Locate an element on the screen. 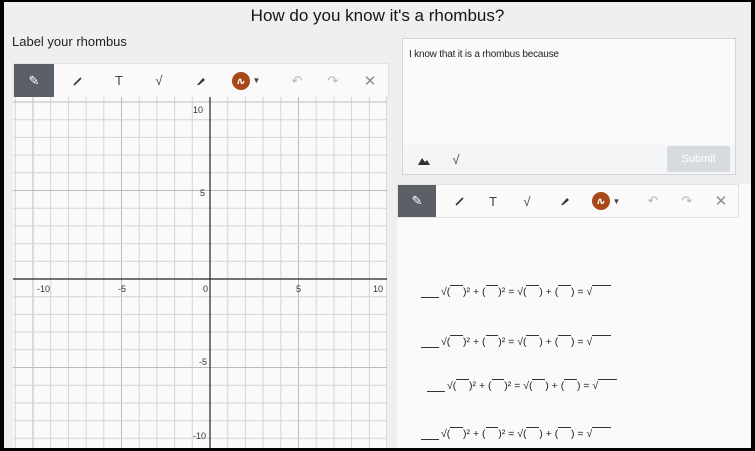  text-tool-button: T is located at coordinates (119, 80).